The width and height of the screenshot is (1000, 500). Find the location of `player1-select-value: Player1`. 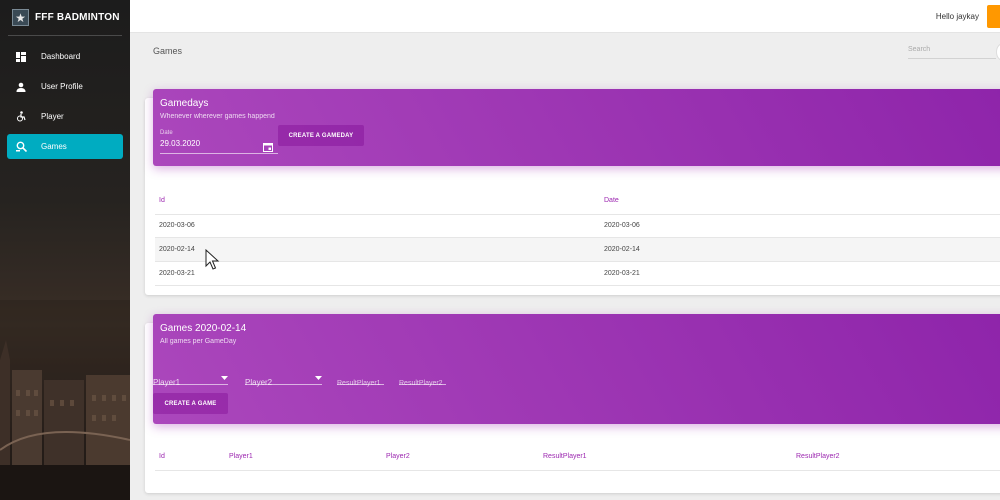

player1-select-value: Player1 is located at coordinates (167, 382).